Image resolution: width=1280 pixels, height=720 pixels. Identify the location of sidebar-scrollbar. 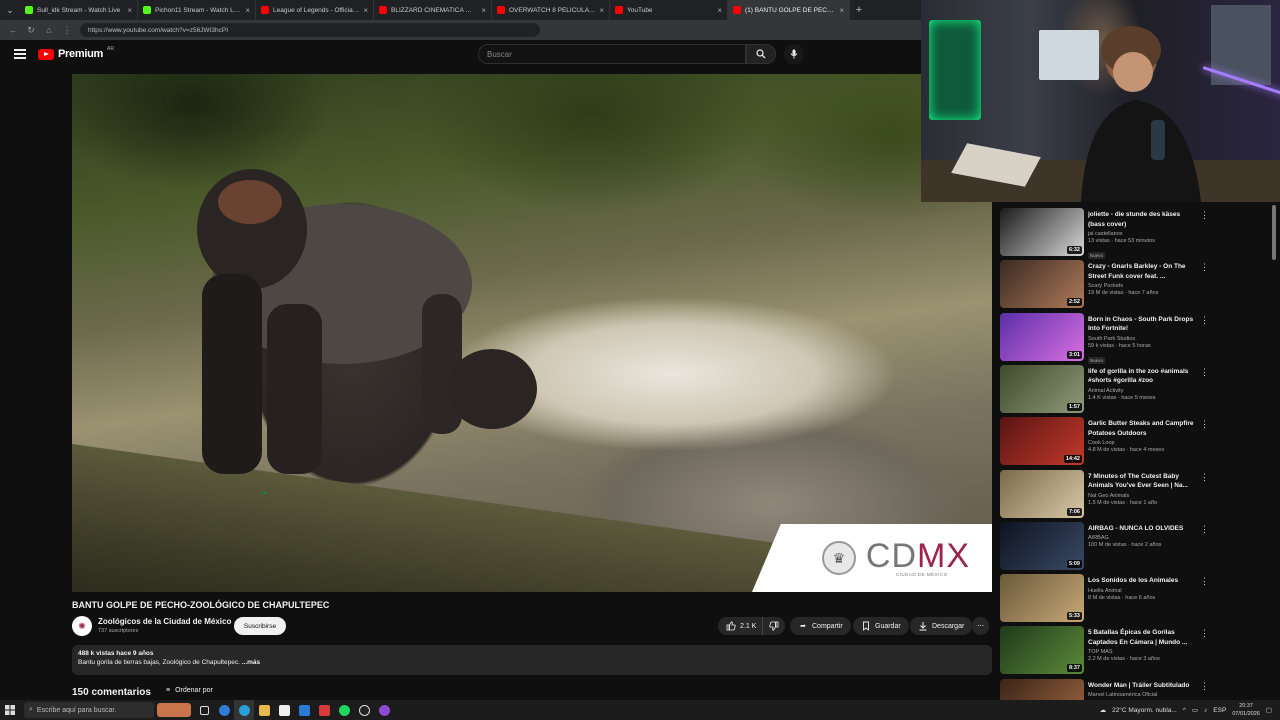
(1274, 448).